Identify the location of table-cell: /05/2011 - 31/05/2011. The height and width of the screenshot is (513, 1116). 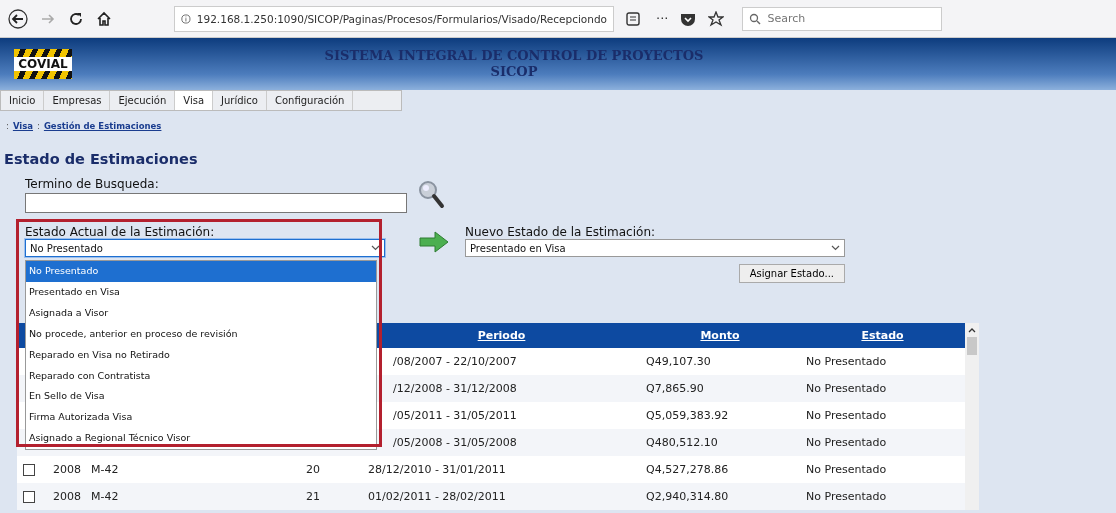
(455, 415).